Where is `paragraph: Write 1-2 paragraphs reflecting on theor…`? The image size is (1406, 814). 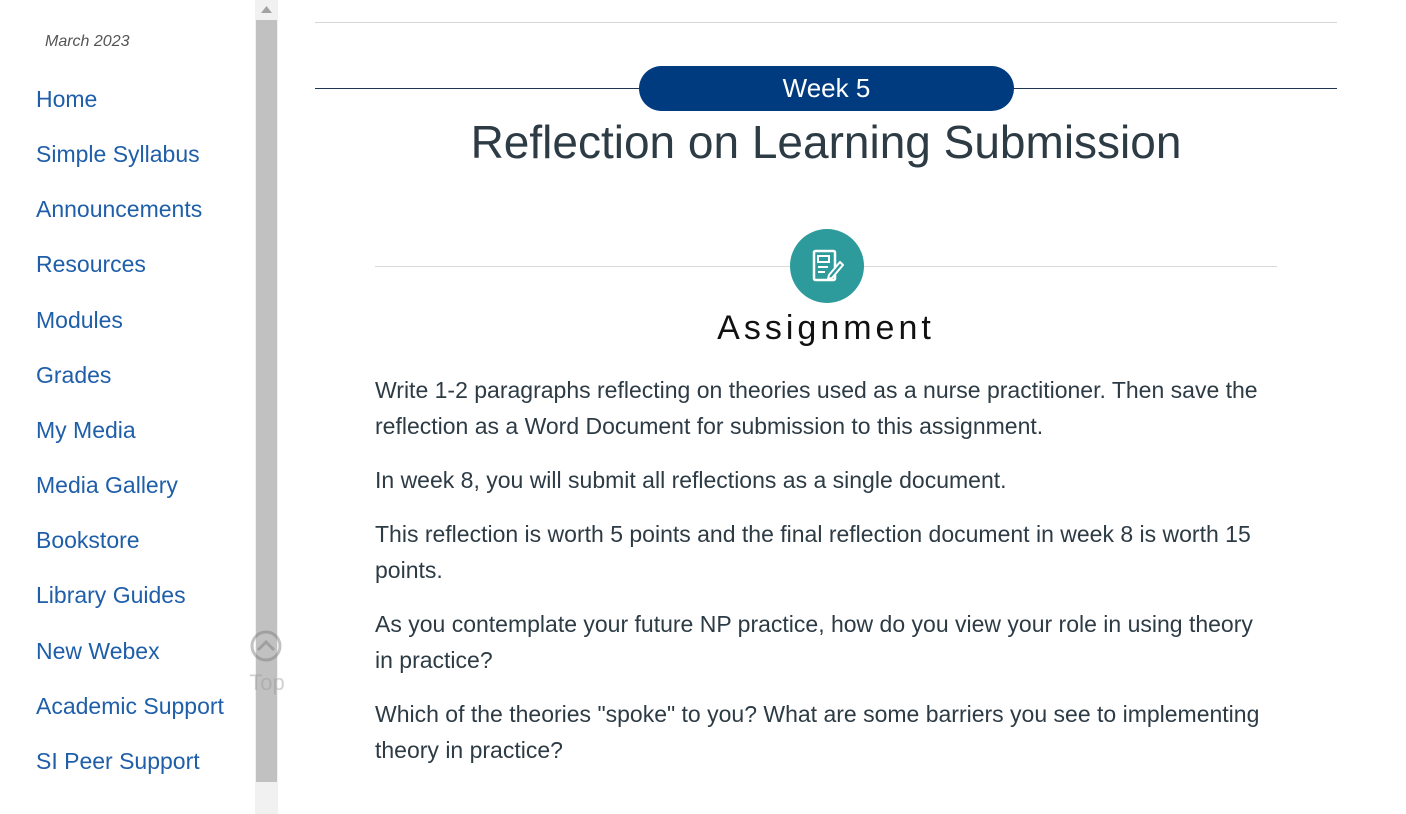
paragraph: Write 1-2 paragraphs reflecting on theor… is located at coordinates (816, 408).